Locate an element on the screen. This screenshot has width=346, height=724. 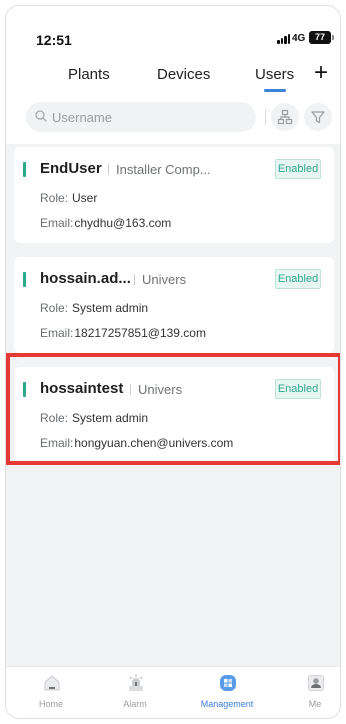
user-name: EndUser is located at coordinates (71, 168).